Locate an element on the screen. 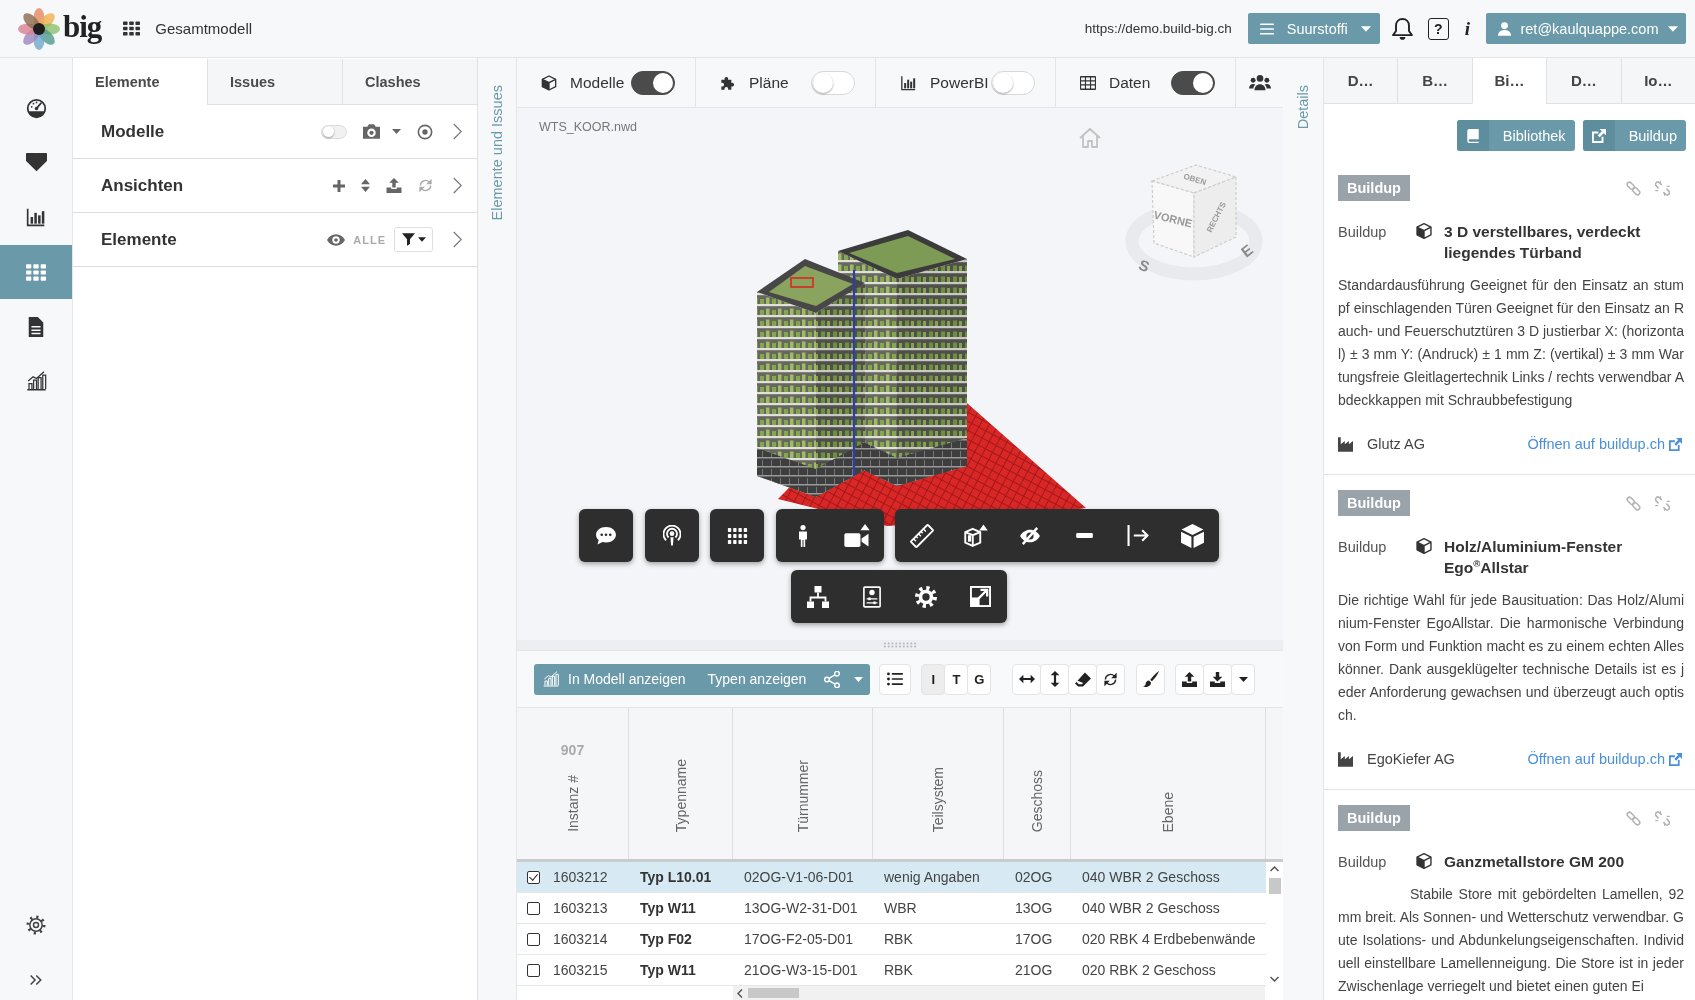  upload-icon is located at coordinates (394, 185).